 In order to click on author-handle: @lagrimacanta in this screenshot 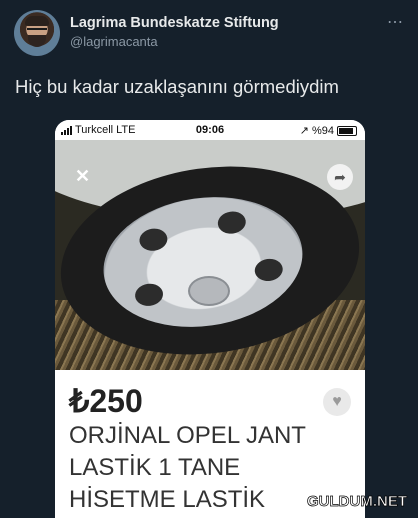, I will do `click(114, 41)`.